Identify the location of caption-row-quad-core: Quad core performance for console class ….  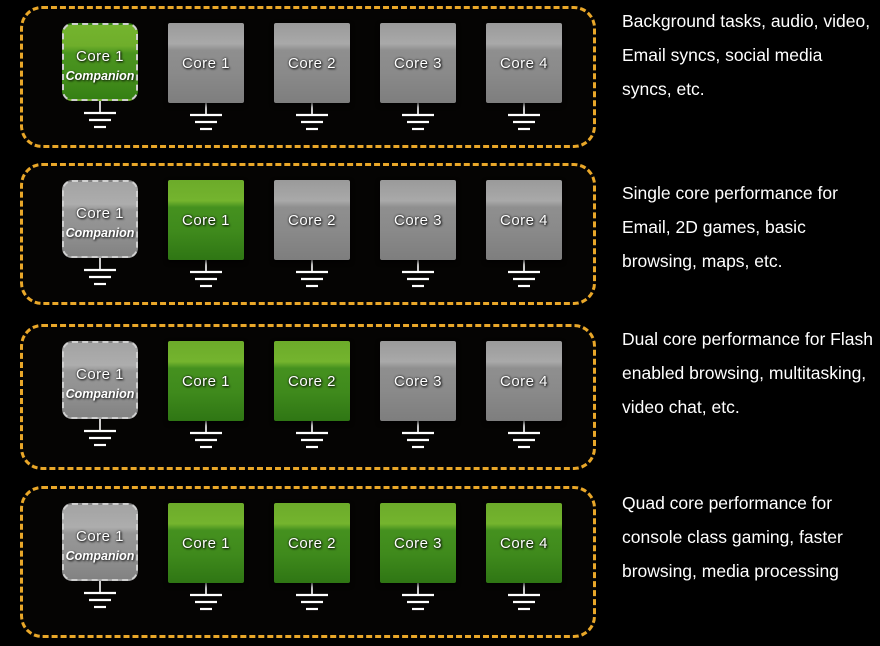
(732, 537).